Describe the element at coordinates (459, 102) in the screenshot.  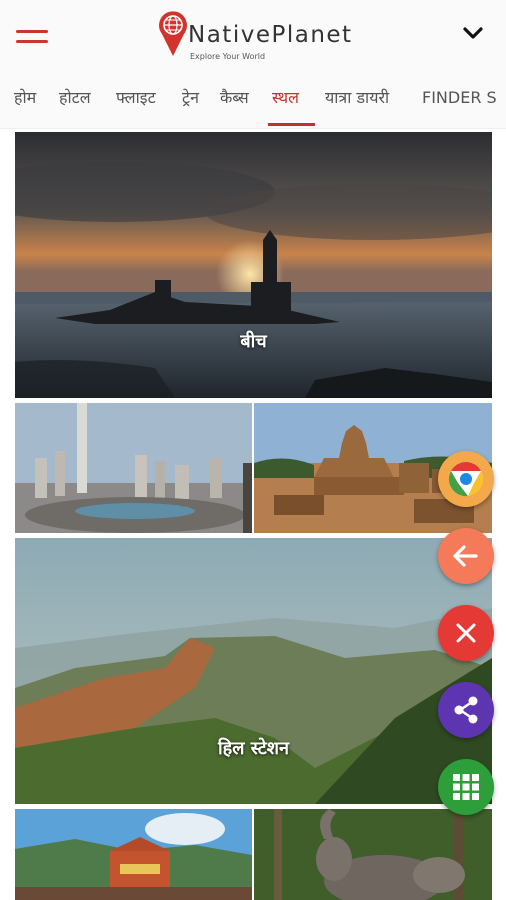
I see `tab-finder: FINDER S` at that location.